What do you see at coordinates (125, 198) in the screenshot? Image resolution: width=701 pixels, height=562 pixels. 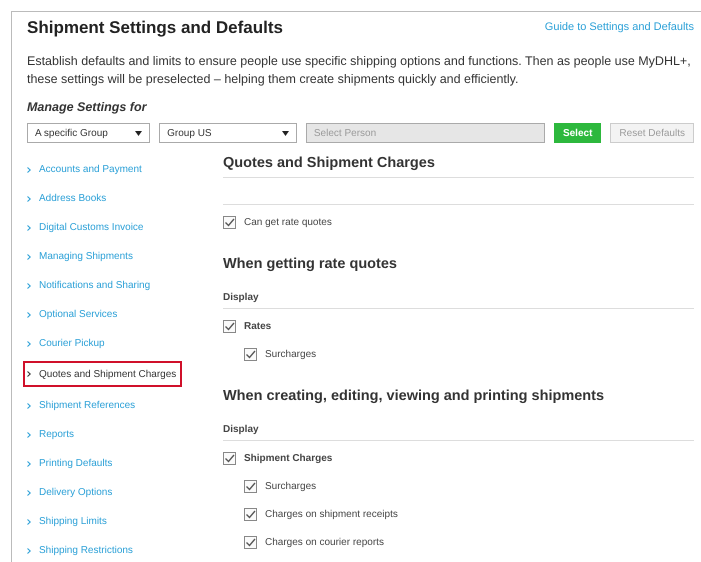 I see `sidebar-item: Address Books` at bounding box center [125, 198].